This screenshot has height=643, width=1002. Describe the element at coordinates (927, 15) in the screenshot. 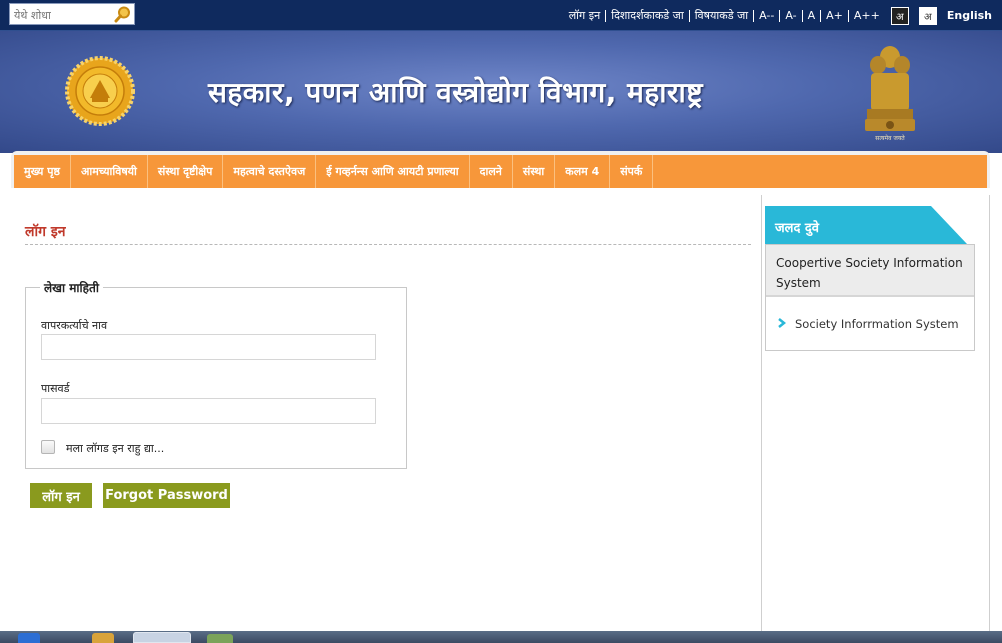

I see `light-theme-button: अ` at that location.